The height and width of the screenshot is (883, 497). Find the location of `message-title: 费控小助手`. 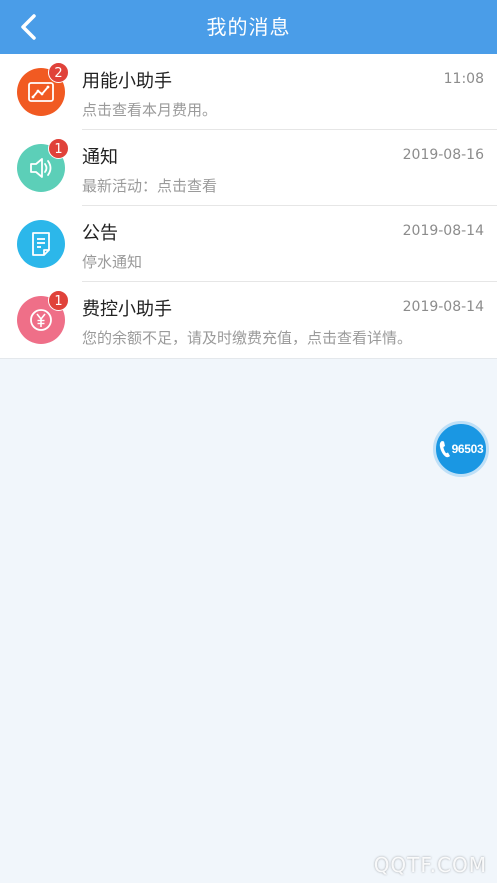

message-title: 费控小助手 is located at coordinates (127, 309).